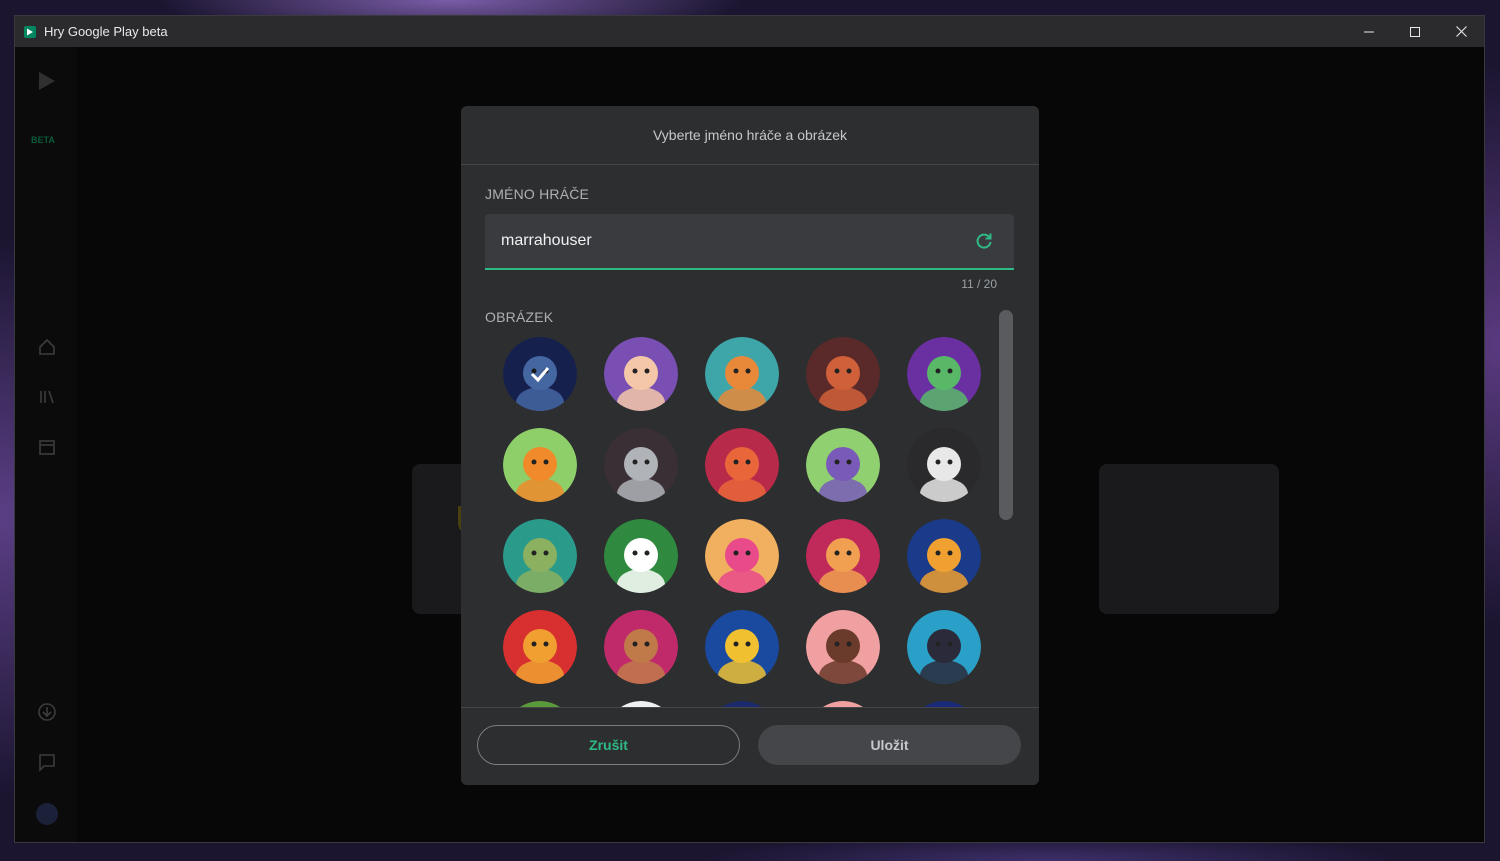 The width and height of the screenshot is (1500, 861). What do you see at coordinates (889, 745) in the screenshot?
I see `save-button: Uložit` at bounding box center [889, 745].